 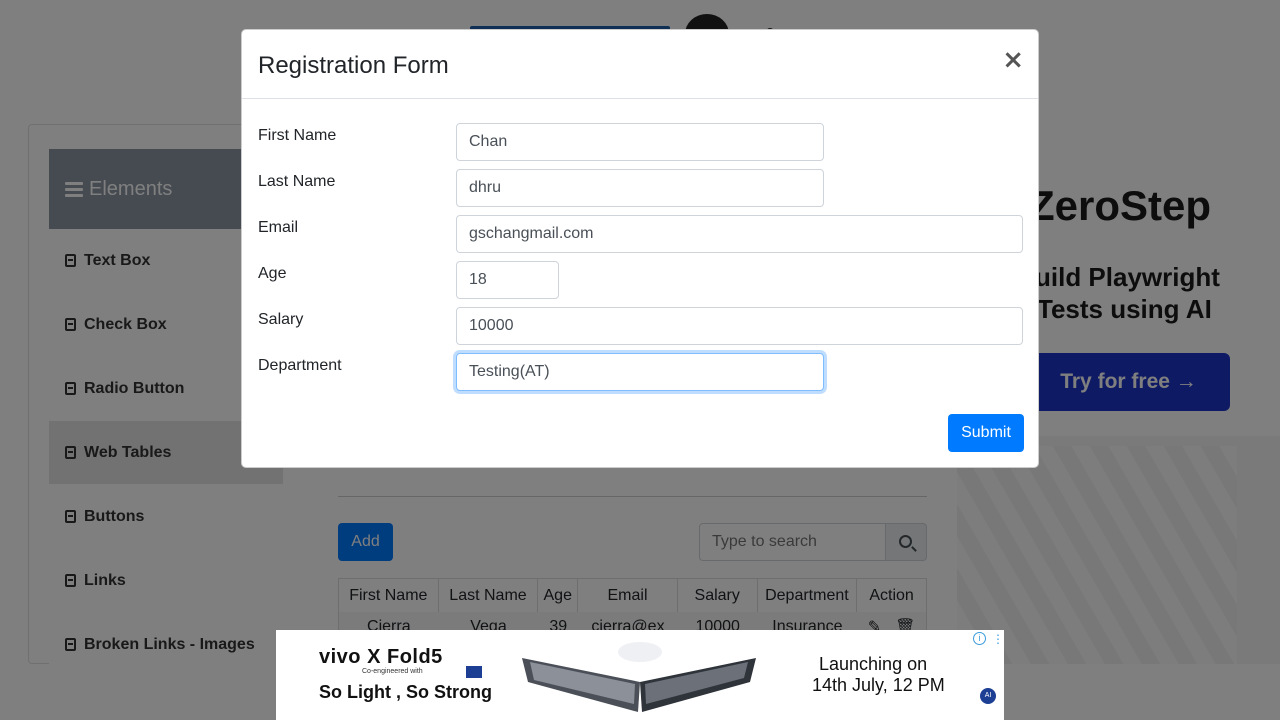 I want to click on ad-subline: Co-engineered with, so click(x=392, y=671).